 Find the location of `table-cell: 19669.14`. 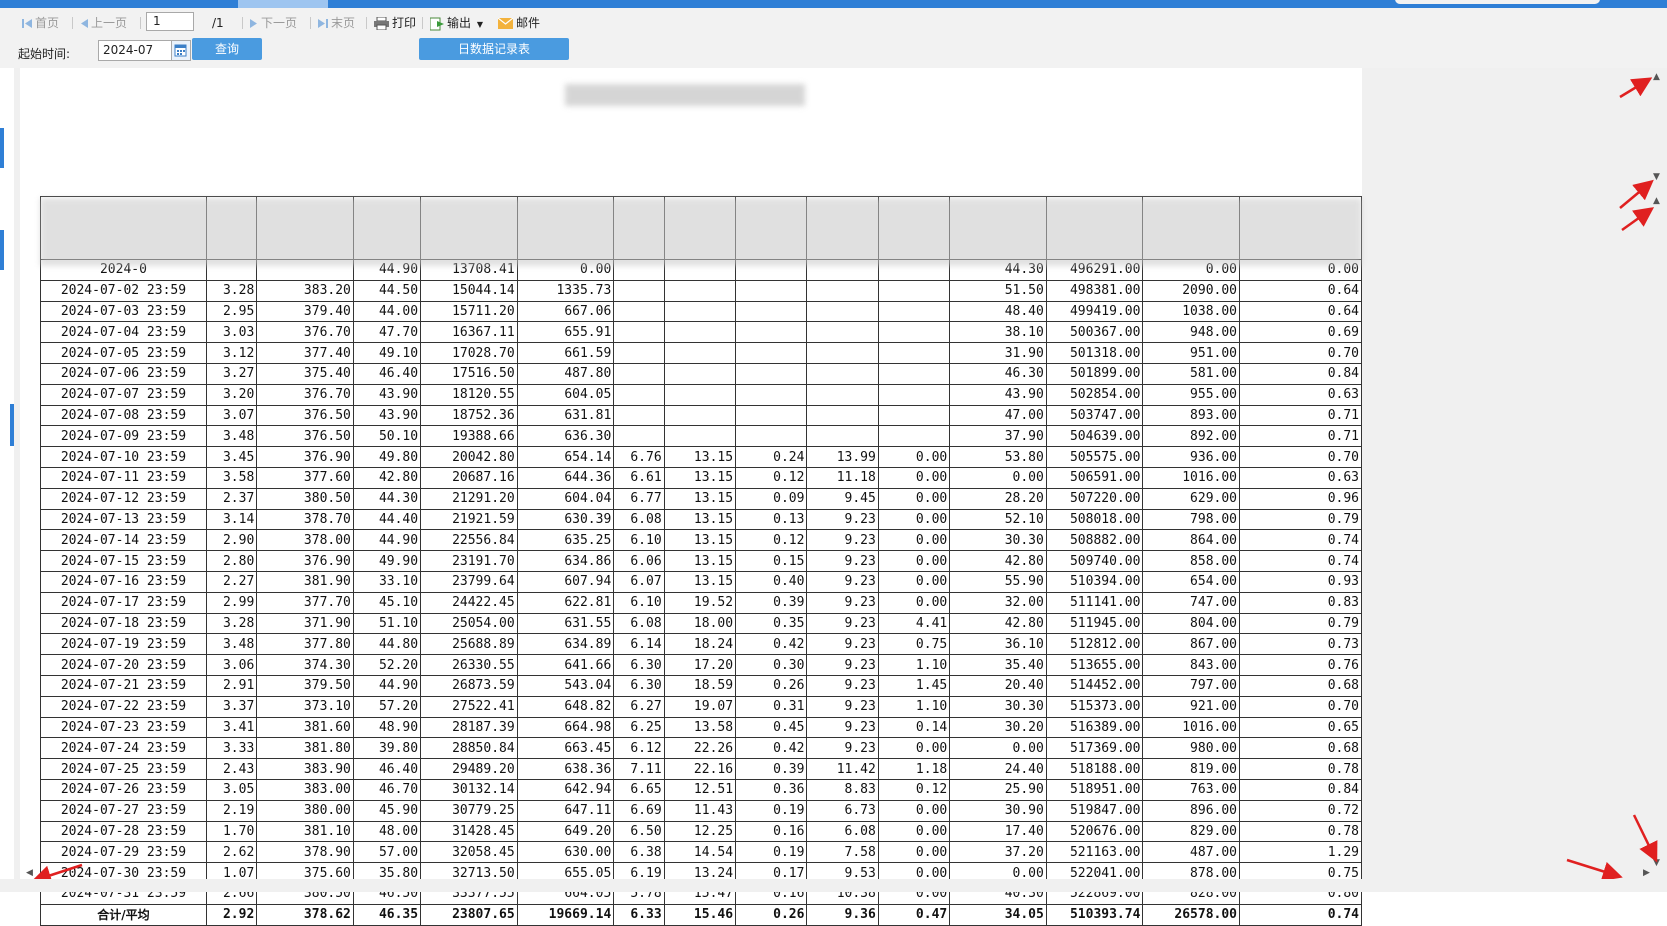

table-cell: 19669.14 is located at coordinates (565, 914).